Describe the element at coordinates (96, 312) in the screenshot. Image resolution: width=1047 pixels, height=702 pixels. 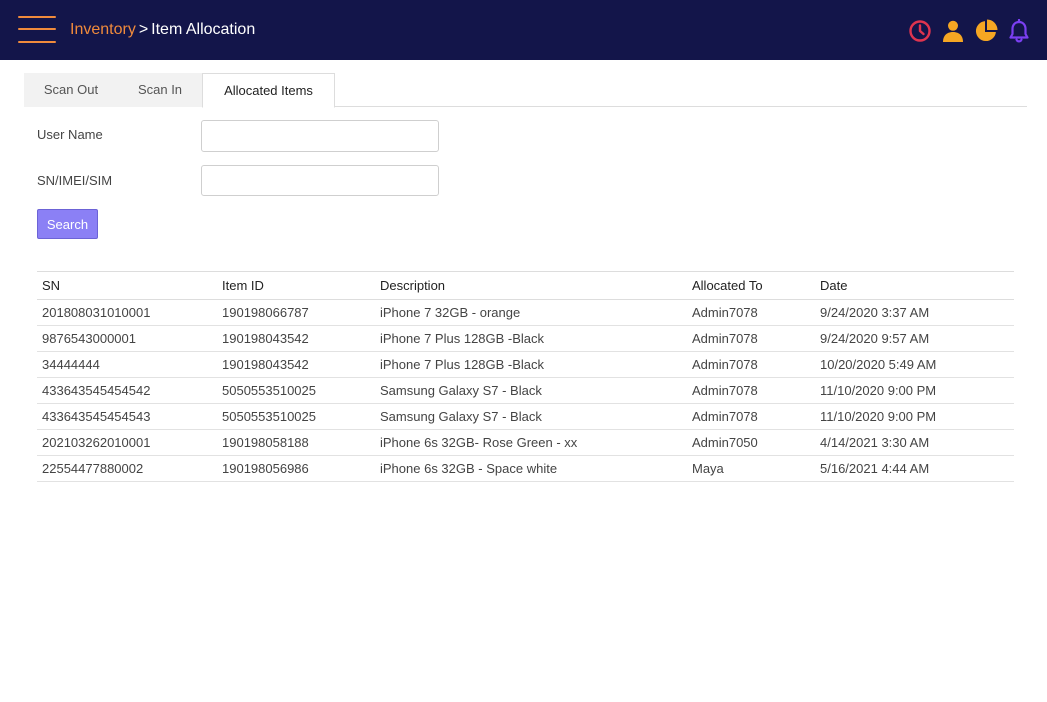
I see `cell-sn: 201808031010001` at that location.